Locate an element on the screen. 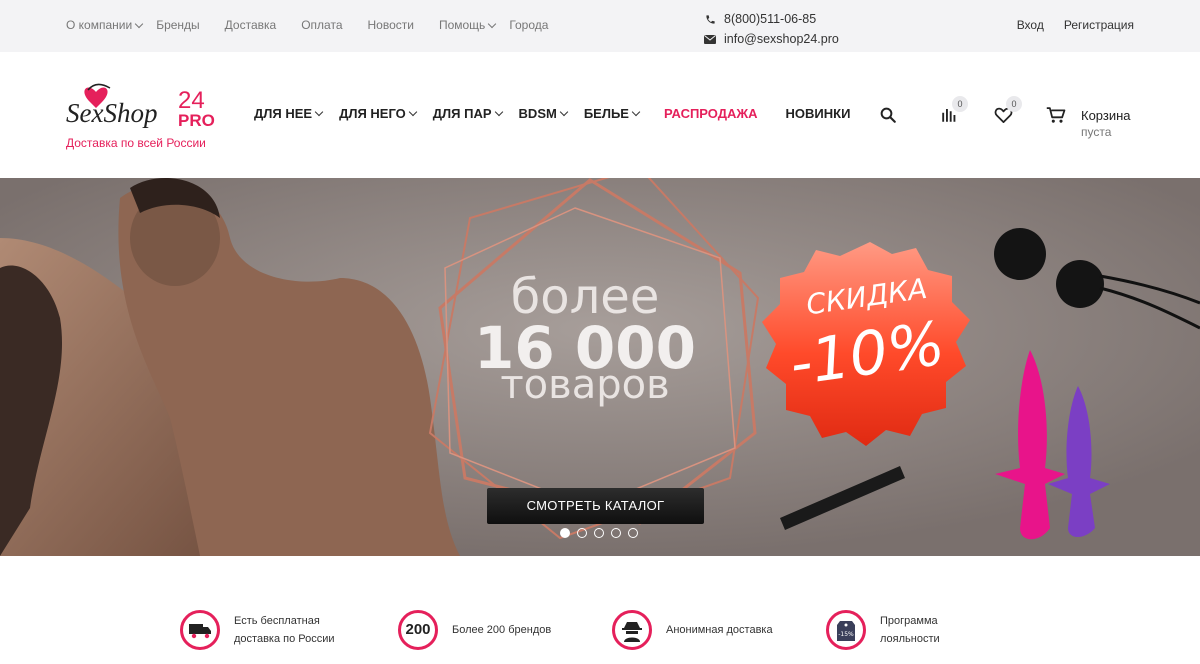 This screenshot has width=1200, height=664. banner-line-3: товаров is located at coordinates (584, 385).